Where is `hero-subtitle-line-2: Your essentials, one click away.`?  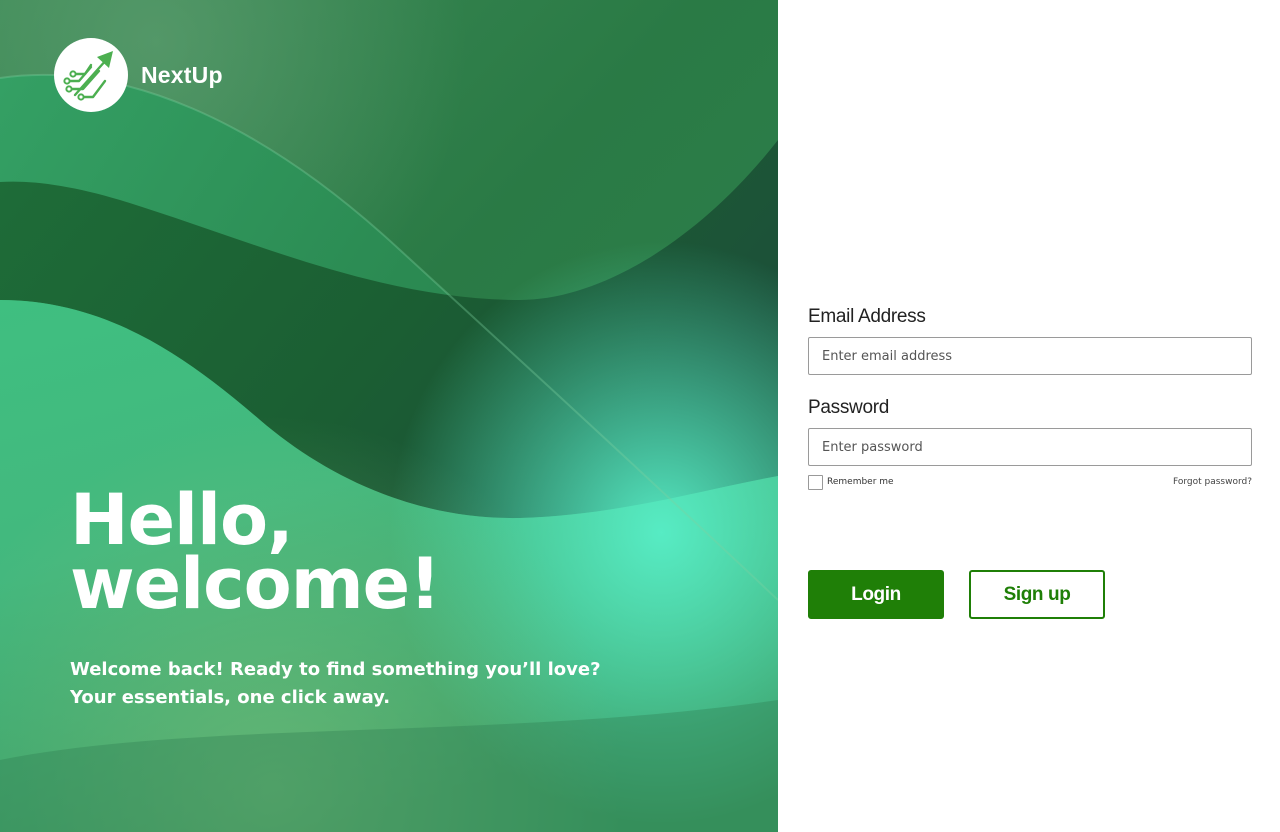
hero-subtitle-line-2: Your essentials, one click away. is located at coordinates (230, 697).